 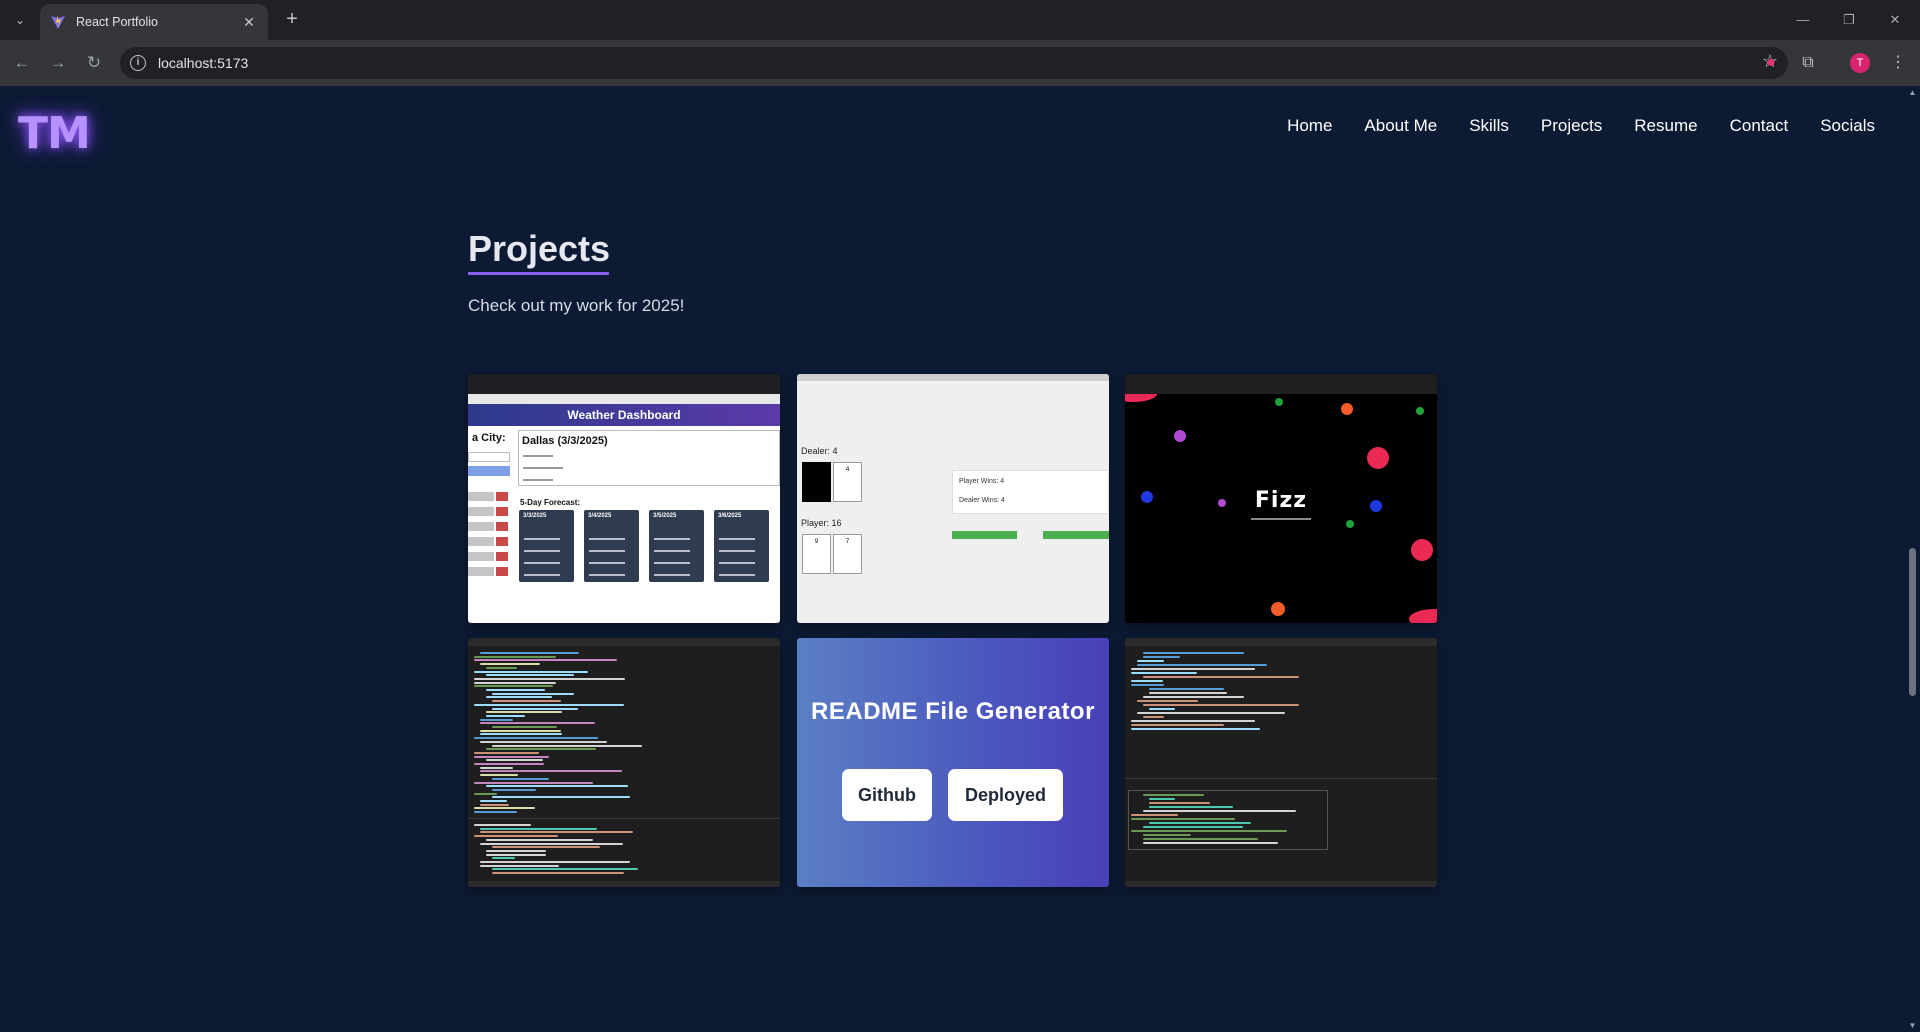 I want to click on nav-resume: Resume, so click(x=1665, y=126).